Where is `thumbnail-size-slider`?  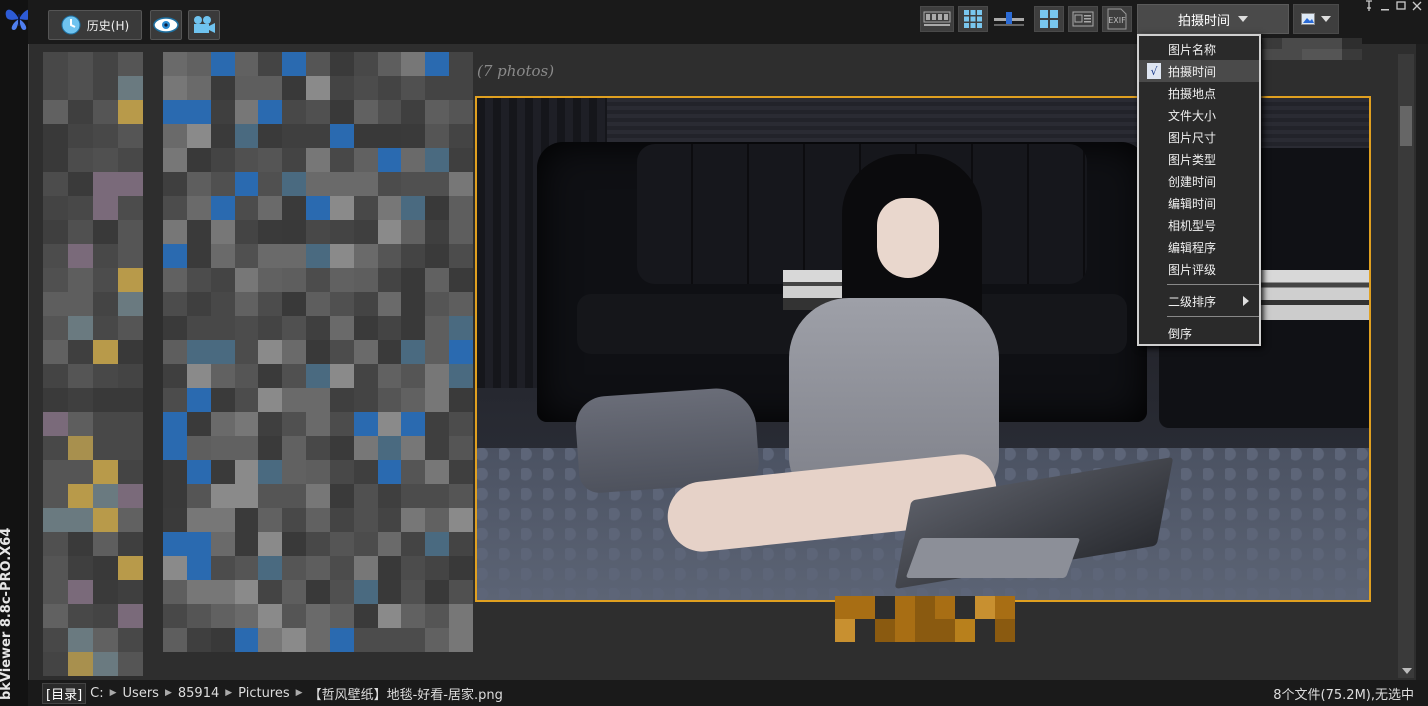
thumbnail-size-slider is located at coordinates (1009, 19).